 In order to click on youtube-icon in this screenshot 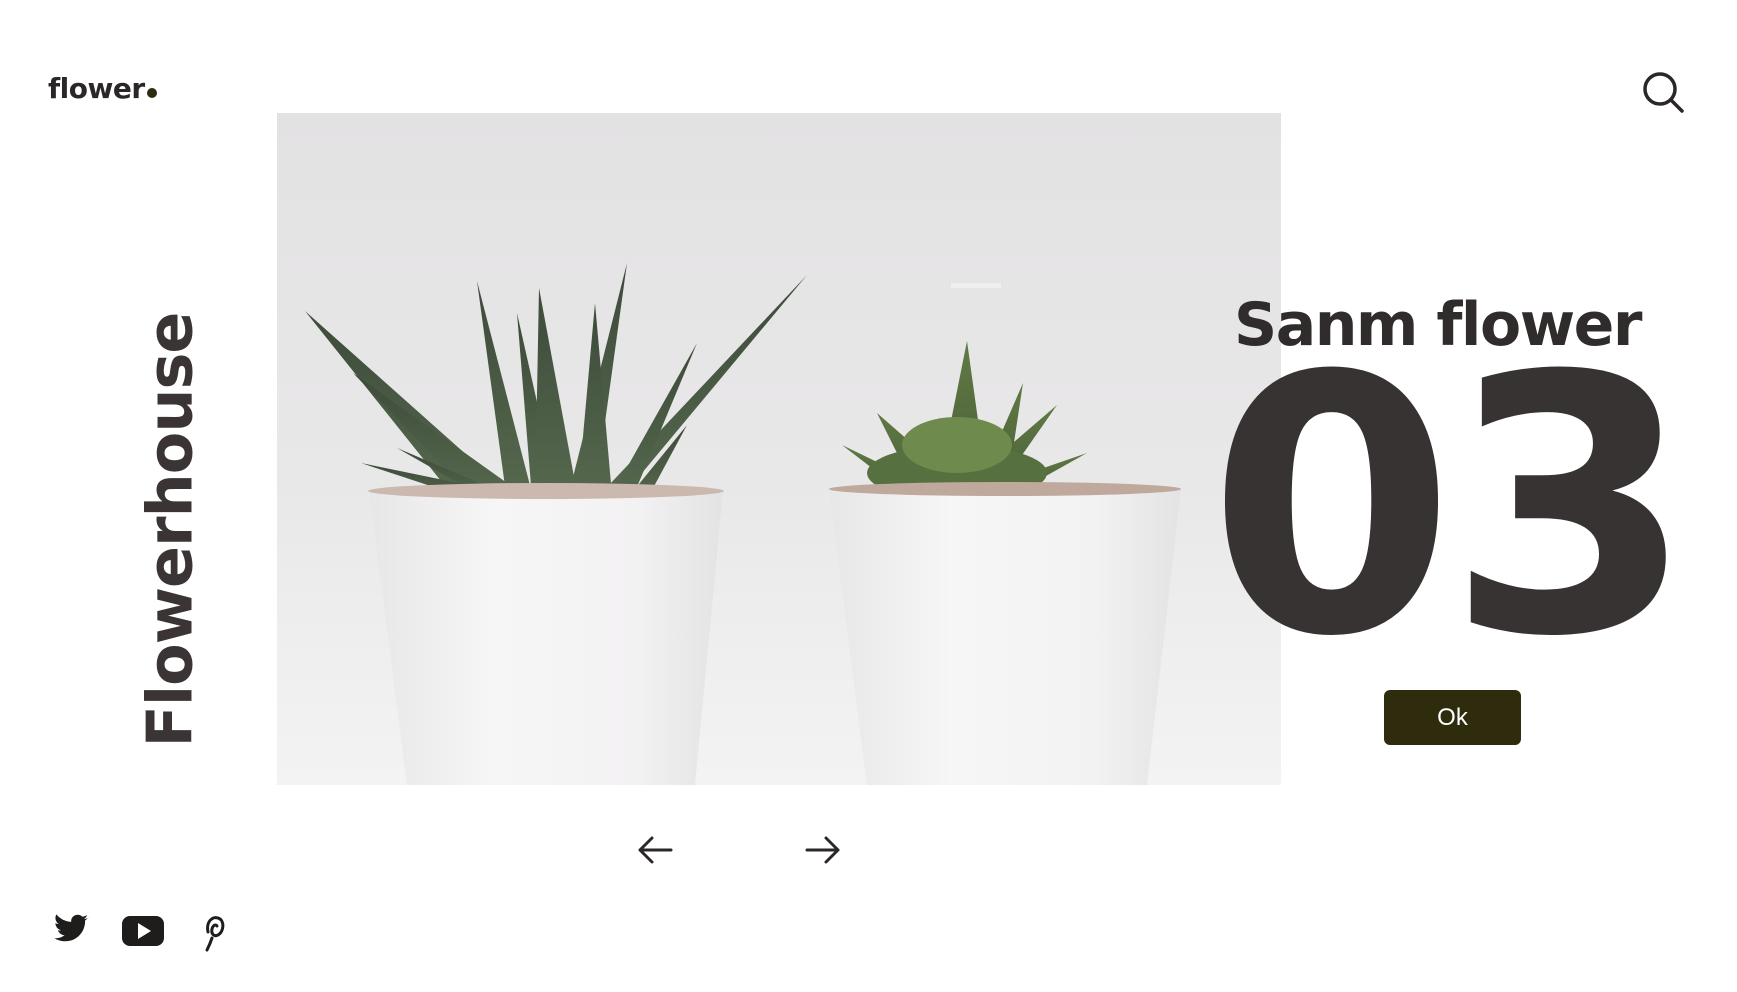, I will do `click(143, 930)`.